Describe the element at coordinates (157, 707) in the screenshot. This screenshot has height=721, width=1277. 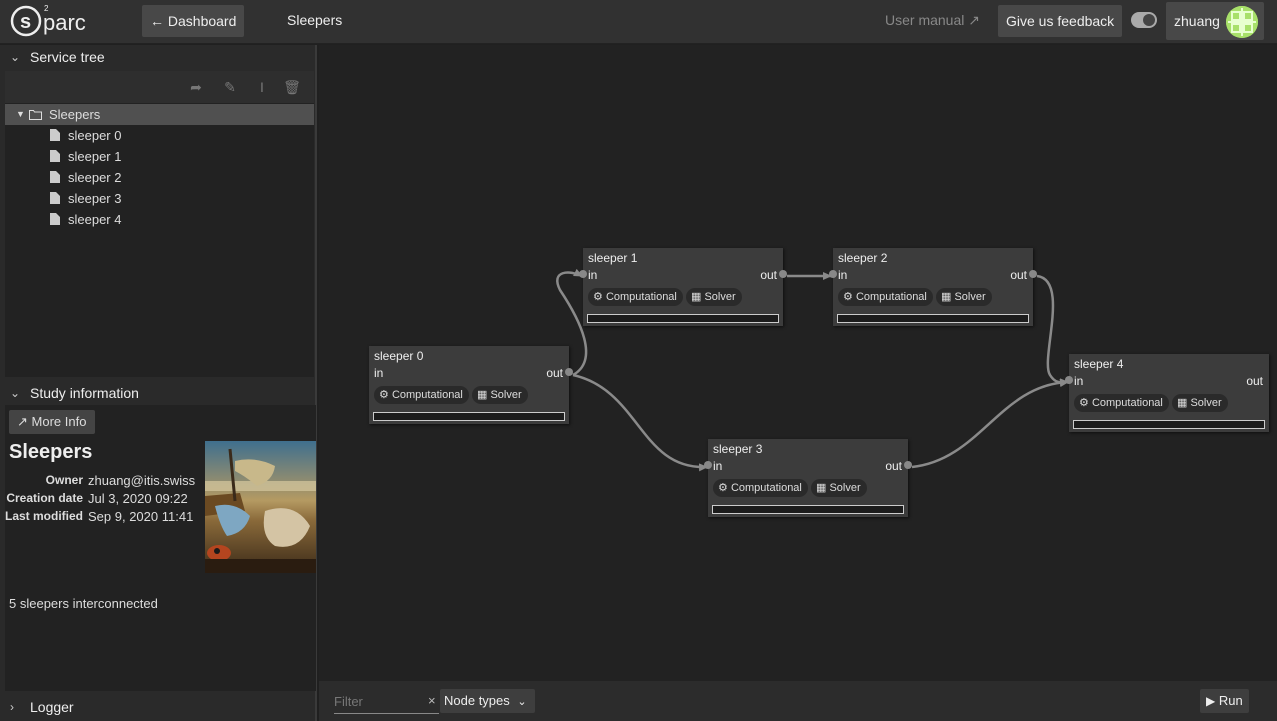
I see `logger-header: › Logger` at that location.